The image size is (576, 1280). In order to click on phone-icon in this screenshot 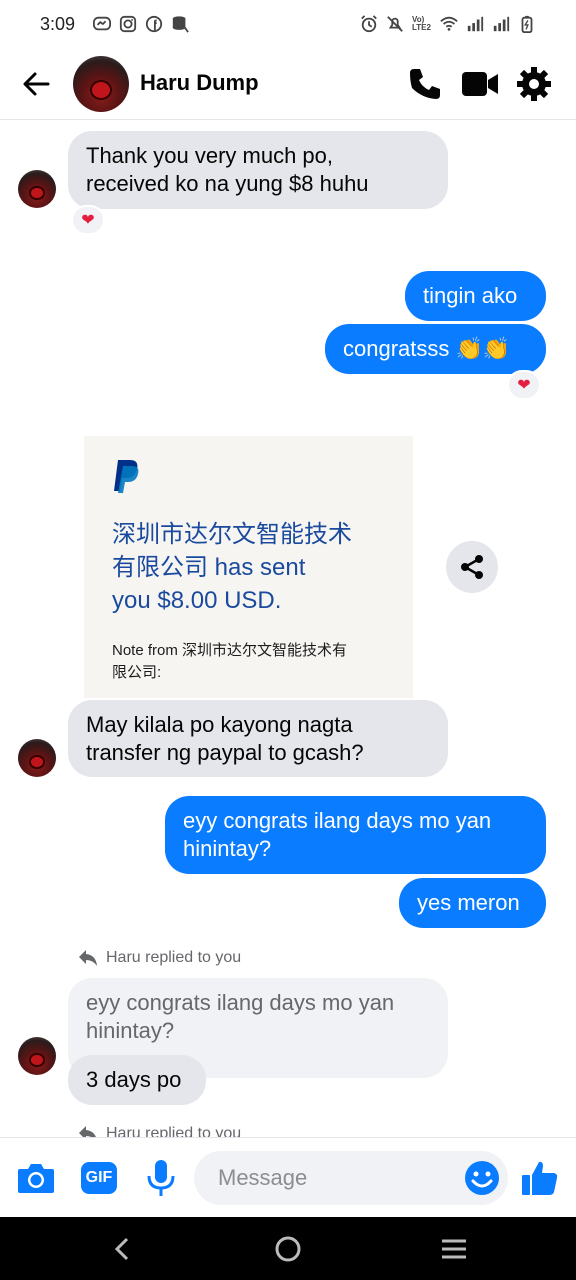, I will do `click(425, 84)`.